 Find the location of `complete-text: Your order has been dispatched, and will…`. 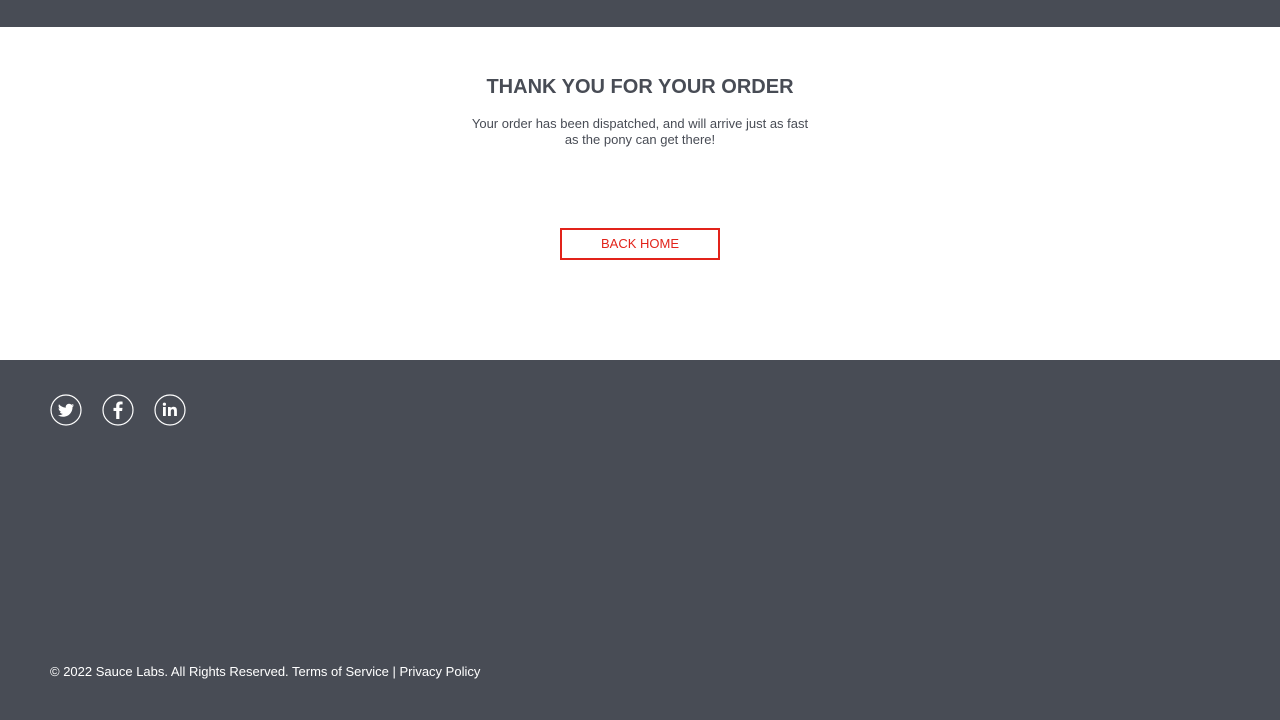

complete-text: Your order has been dispatched, and will… is located at coordinates (640, 131).